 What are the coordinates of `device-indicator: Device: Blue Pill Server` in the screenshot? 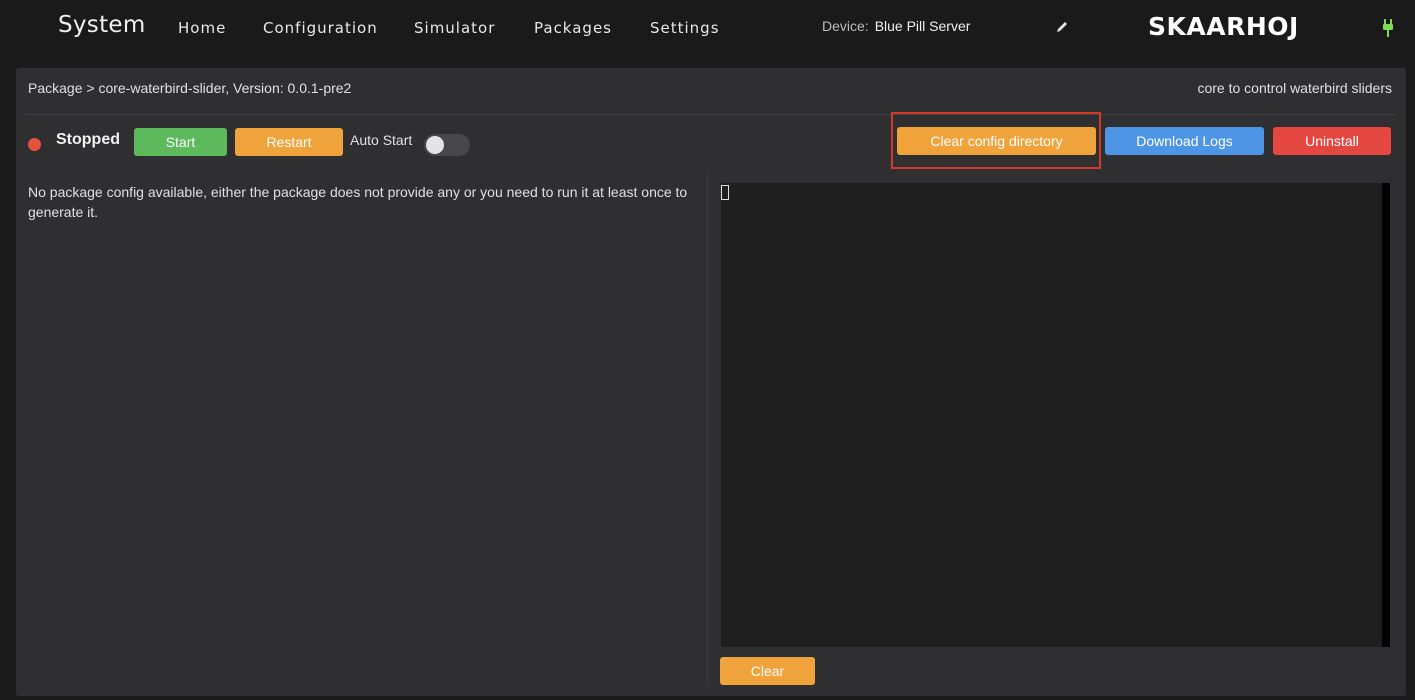 It's located at (896, 26).